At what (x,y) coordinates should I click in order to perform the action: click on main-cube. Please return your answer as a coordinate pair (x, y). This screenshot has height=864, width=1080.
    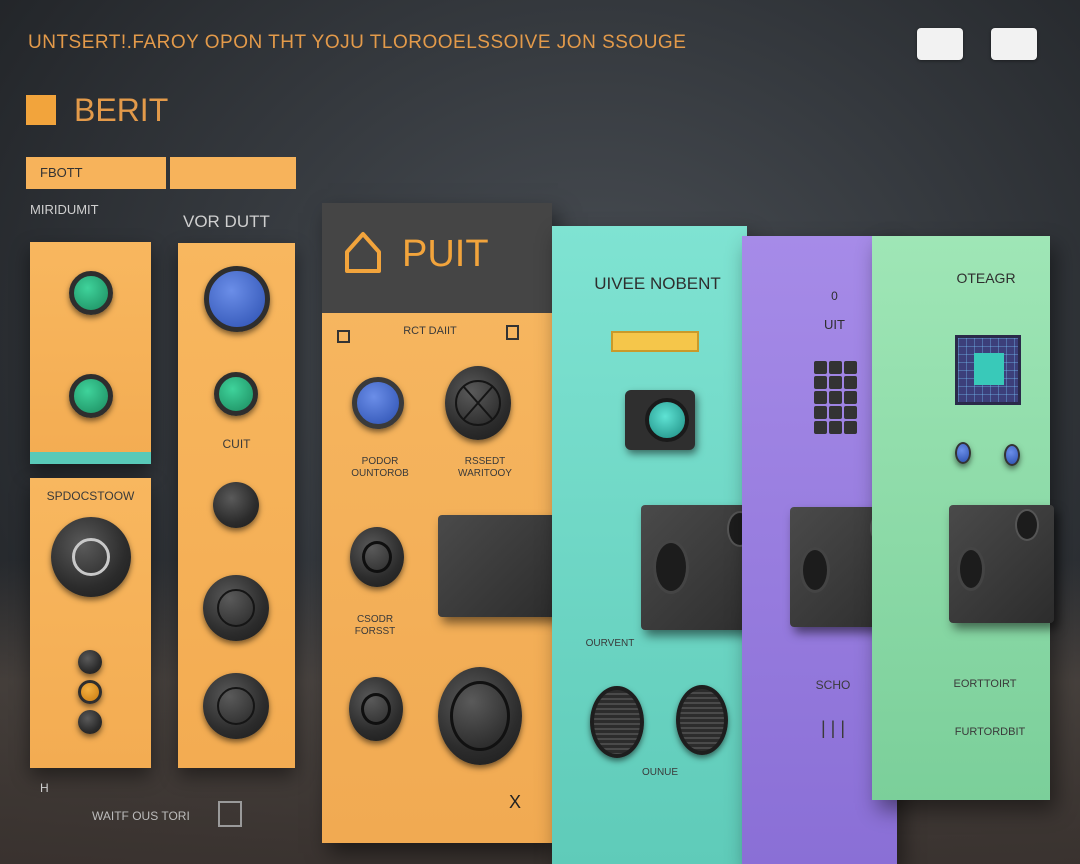
    Looking at the image, I should click on (499, 566).